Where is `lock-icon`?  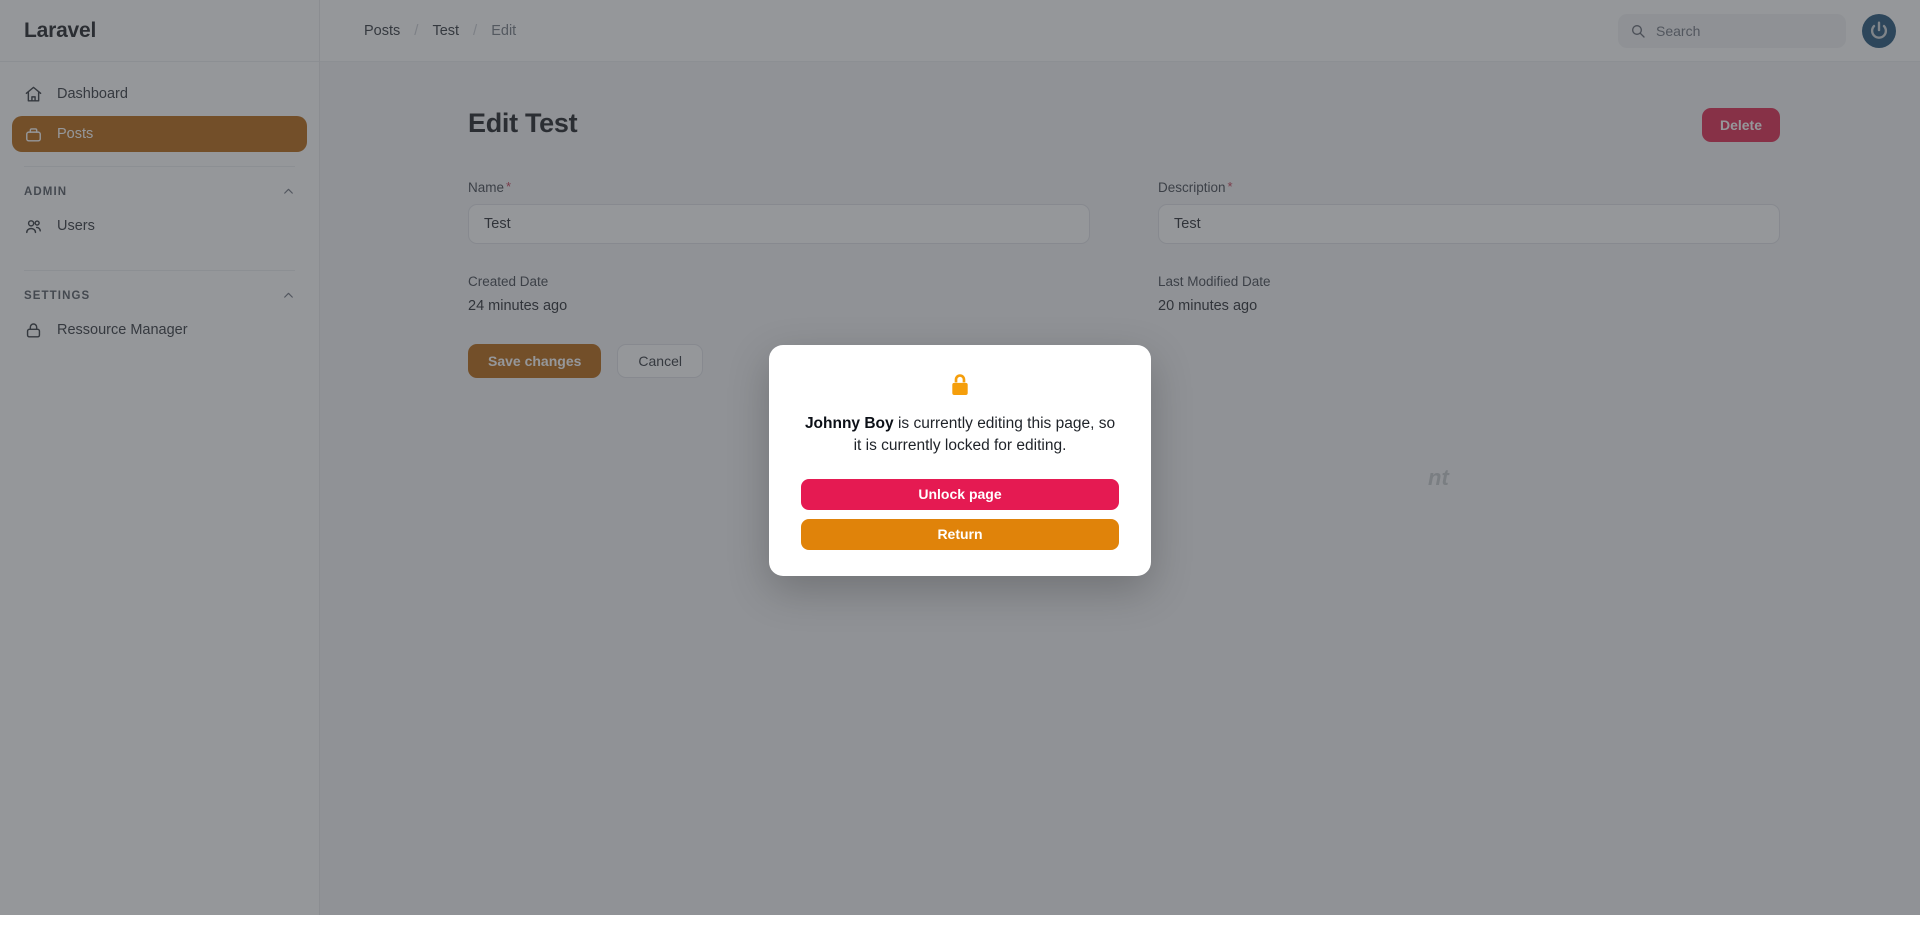 lock-icon is located at coordinates (960, 386).